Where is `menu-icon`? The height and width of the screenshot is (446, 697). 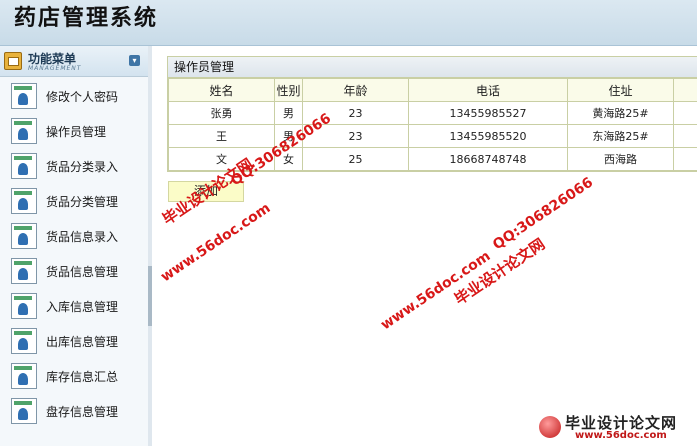
menu-icon is located at coordinates (13, 61).